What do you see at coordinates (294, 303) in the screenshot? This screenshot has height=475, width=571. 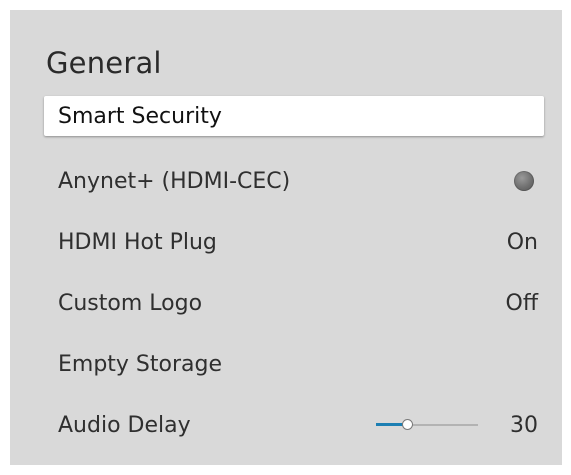 I see `menu-item-custom-logo: Custom Logo Off` at bounding box center [294, 303].